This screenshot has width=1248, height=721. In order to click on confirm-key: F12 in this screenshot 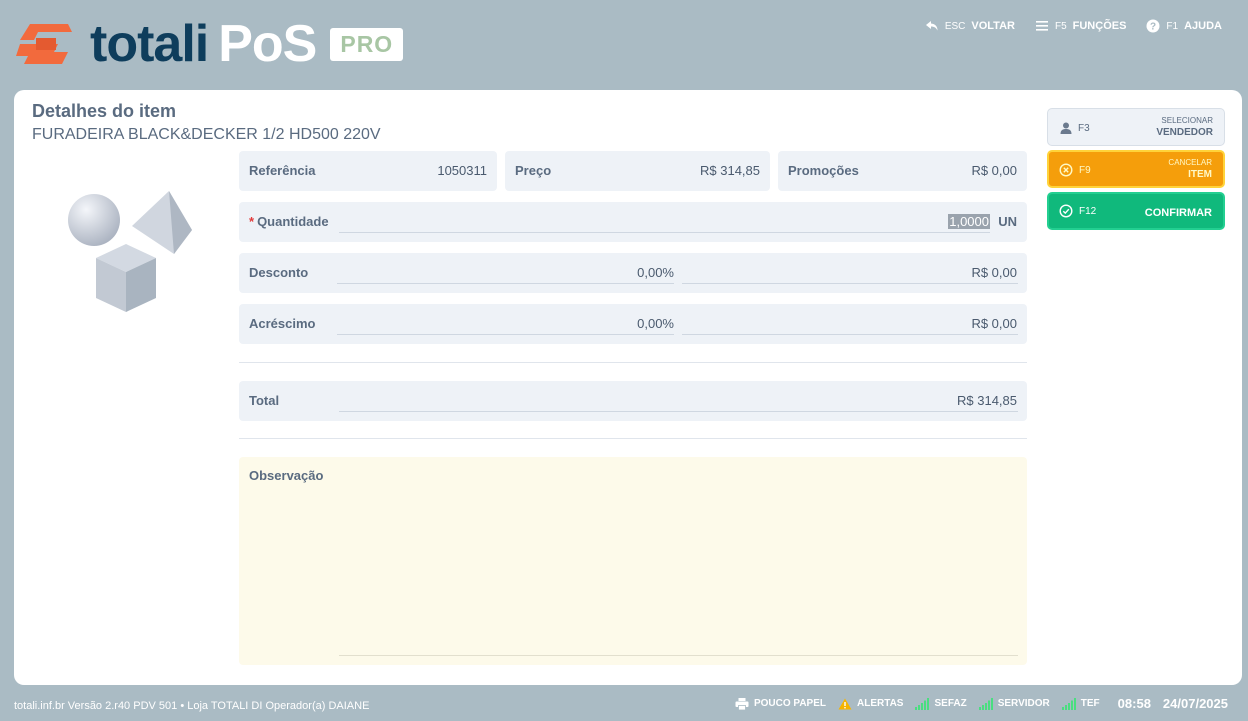, I will do `click(1088, 211)`.